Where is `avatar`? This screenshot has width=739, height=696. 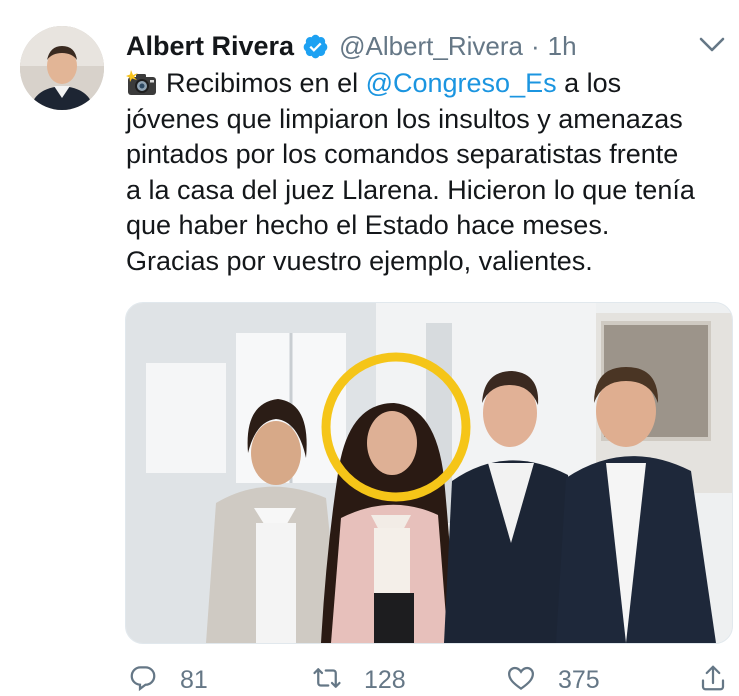 avatar is located at coordinates (62, 68).